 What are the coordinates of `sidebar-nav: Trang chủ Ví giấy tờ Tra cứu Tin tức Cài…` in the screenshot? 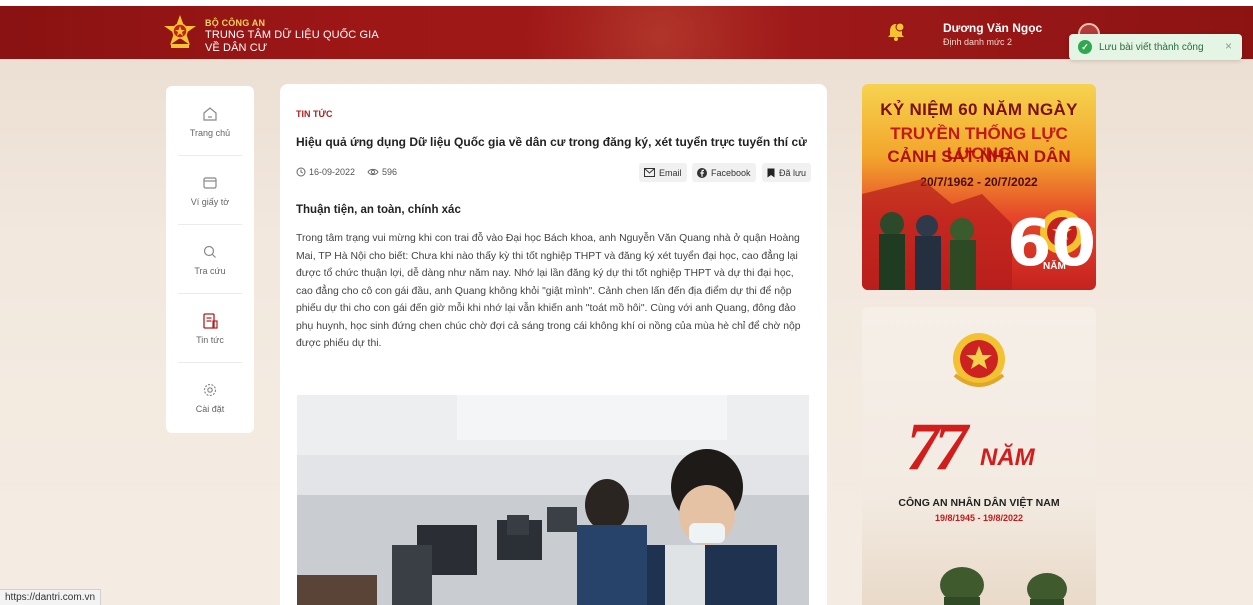 It's located at (210, 259).